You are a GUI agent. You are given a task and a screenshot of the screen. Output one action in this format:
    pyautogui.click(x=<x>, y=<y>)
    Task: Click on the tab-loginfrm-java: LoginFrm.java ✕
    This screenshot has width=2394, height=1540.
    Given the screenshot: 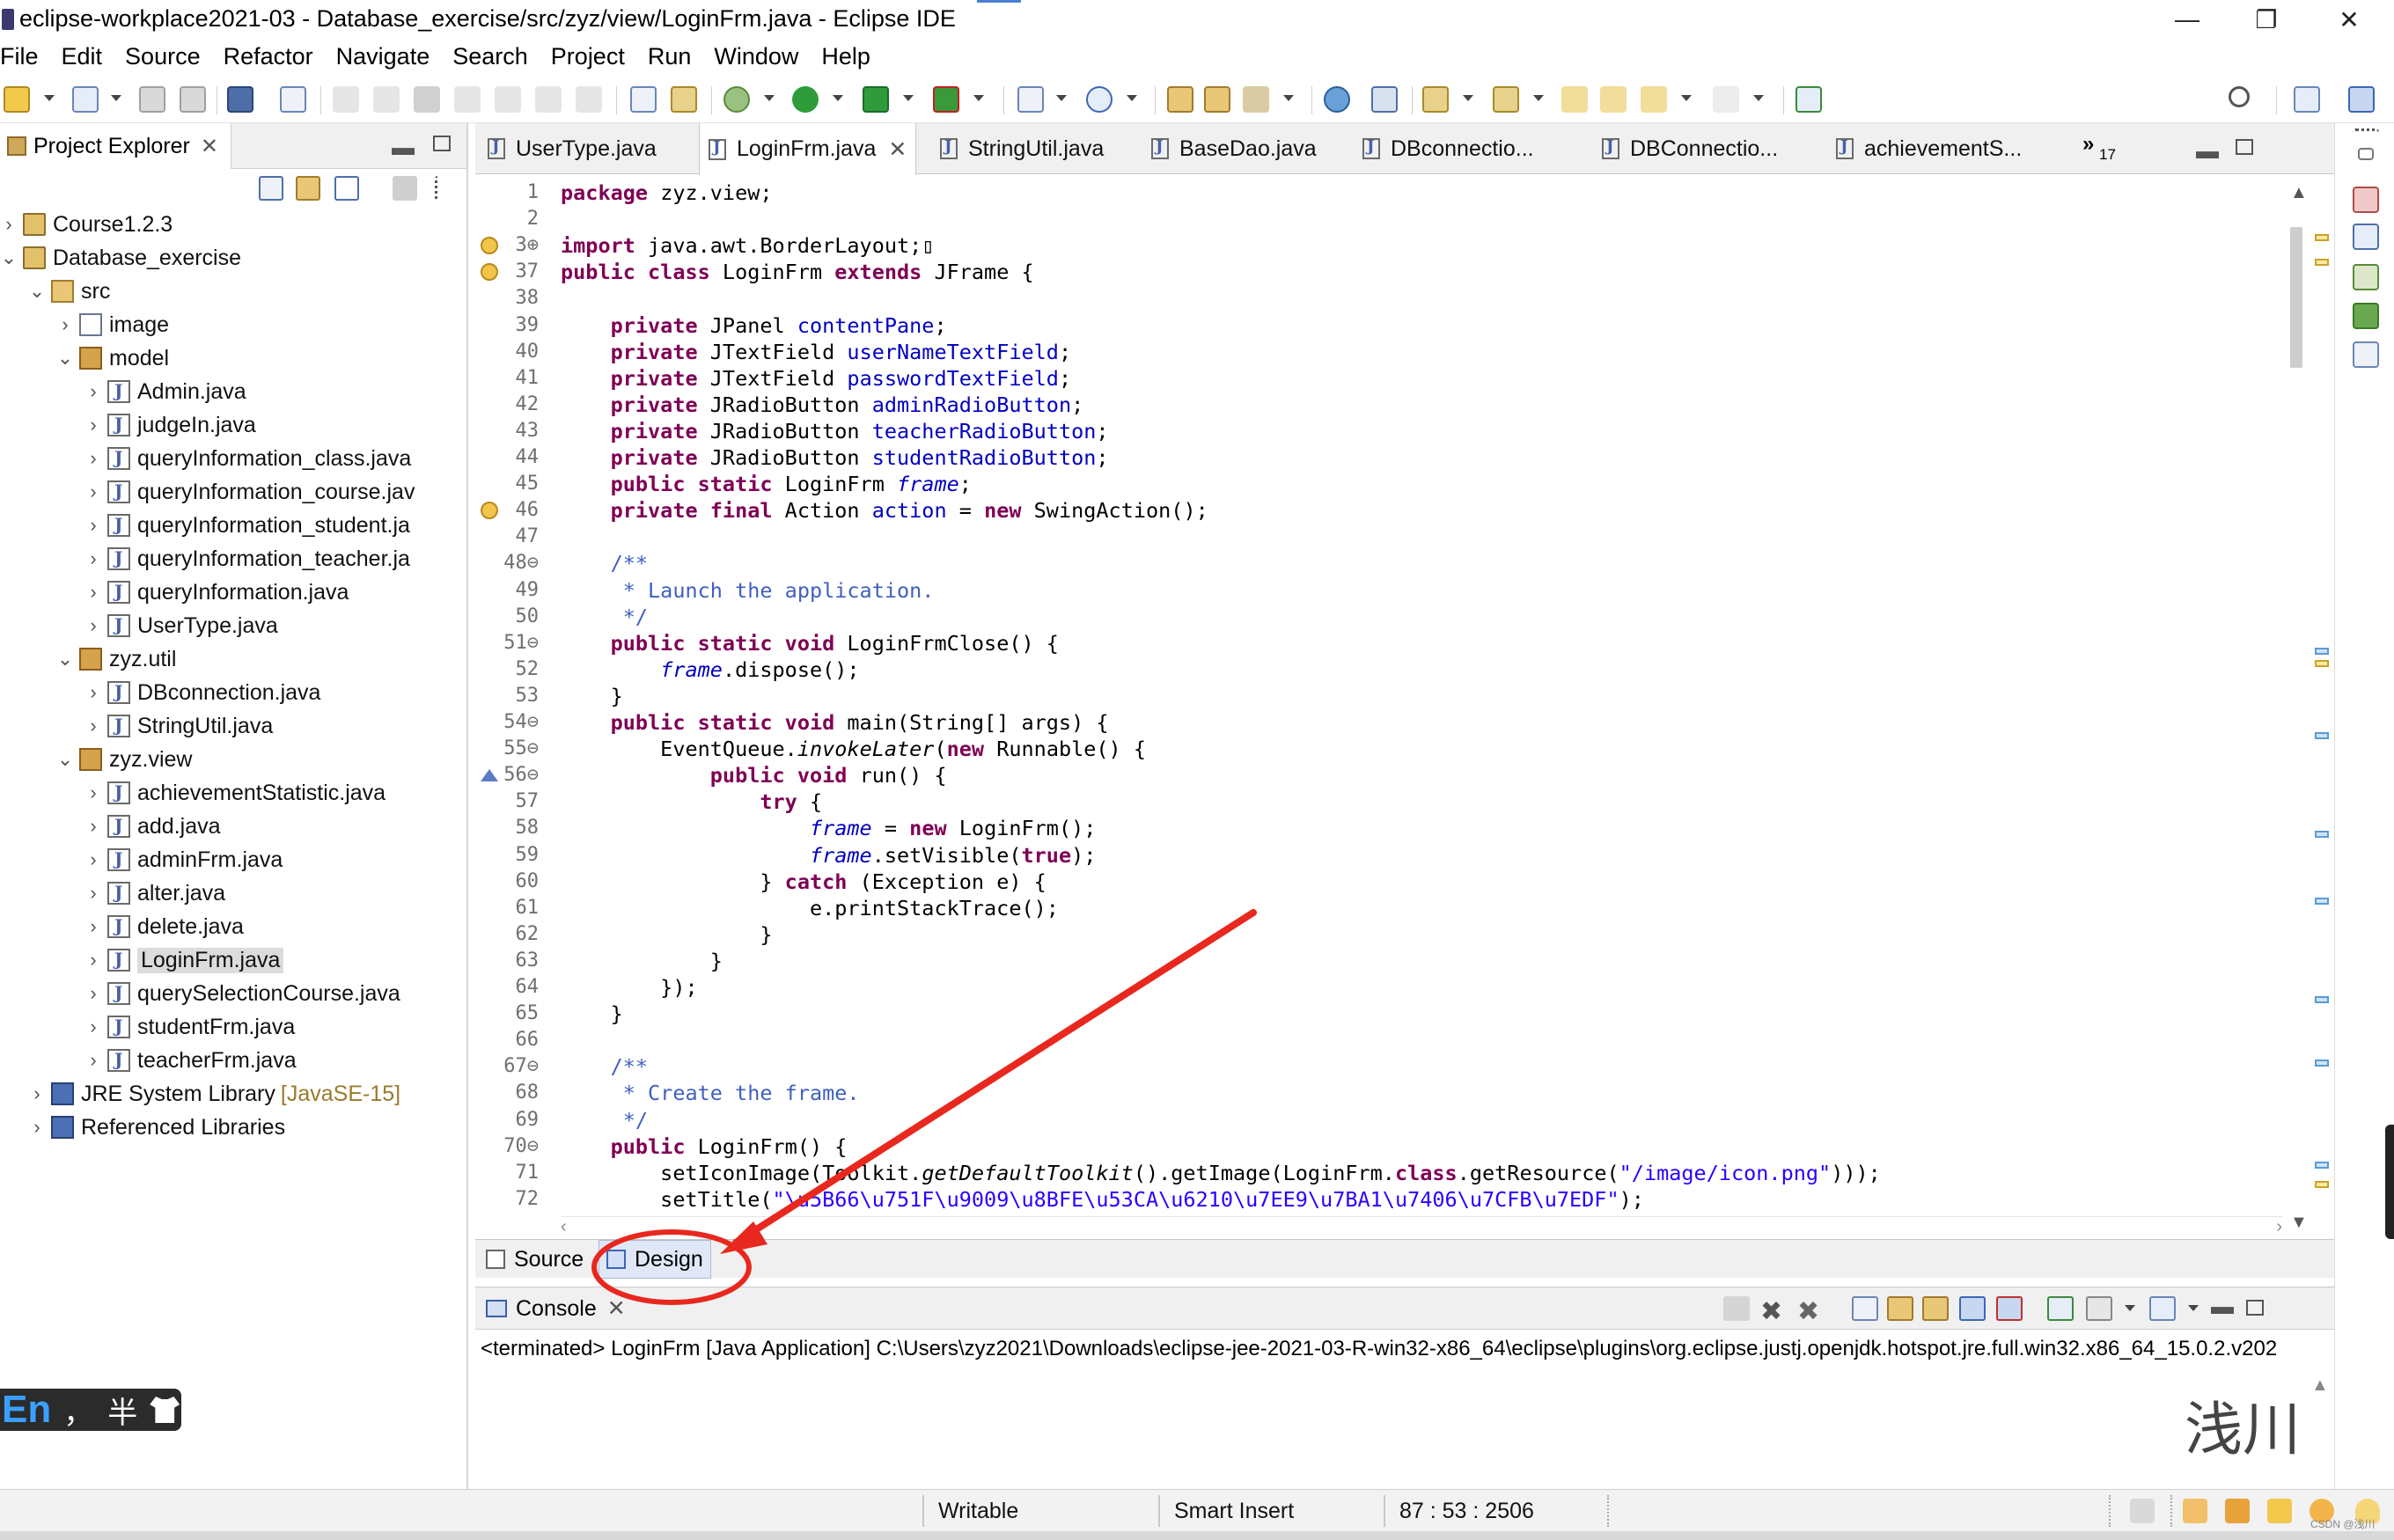 What is the action you would take?
    pyautogui.click(x=808, y=149)
    